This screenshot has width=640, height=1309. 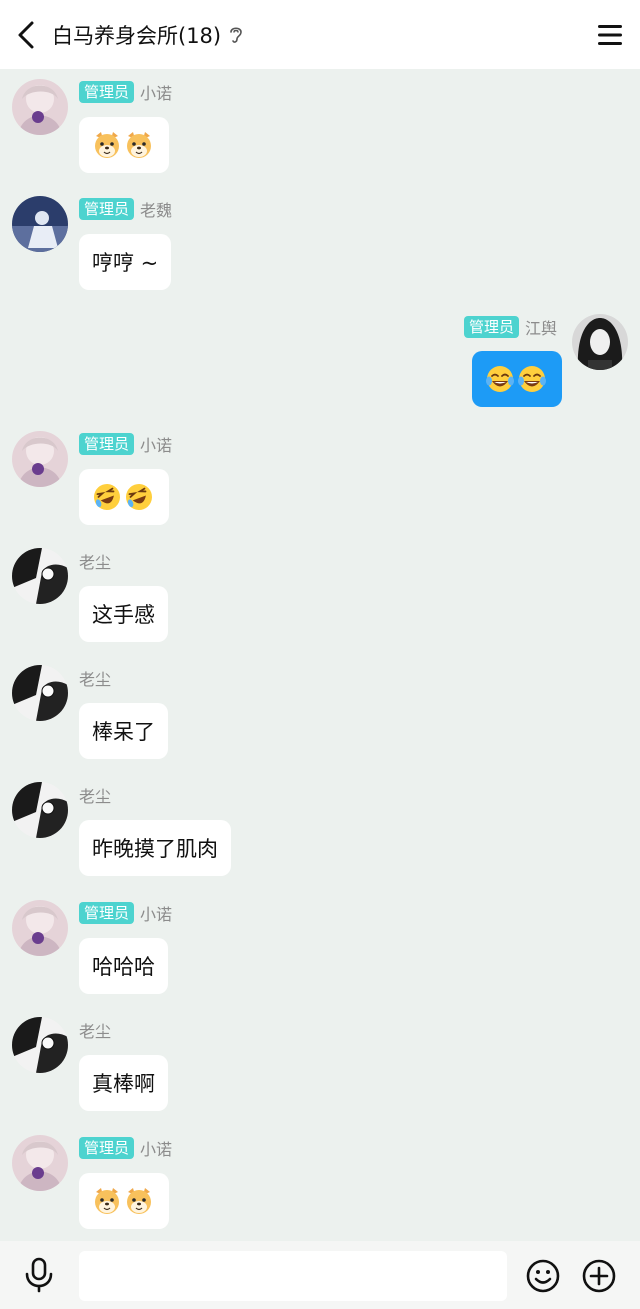 I want to click on message-bubble: 哈哈哈, so click(x=123, y=966).